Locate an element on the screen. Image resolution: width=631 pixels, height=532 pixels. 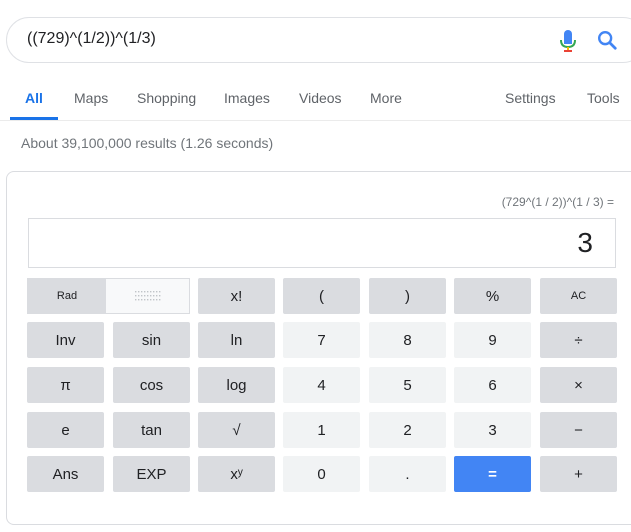
key-cos: cos is located at coordinates (151, 385).